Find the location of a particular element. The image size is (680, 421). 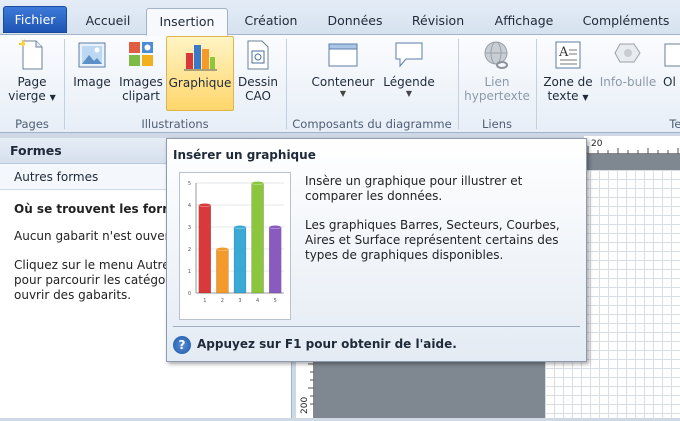

chart-label: Graphique is located at coordinates (200, 83).